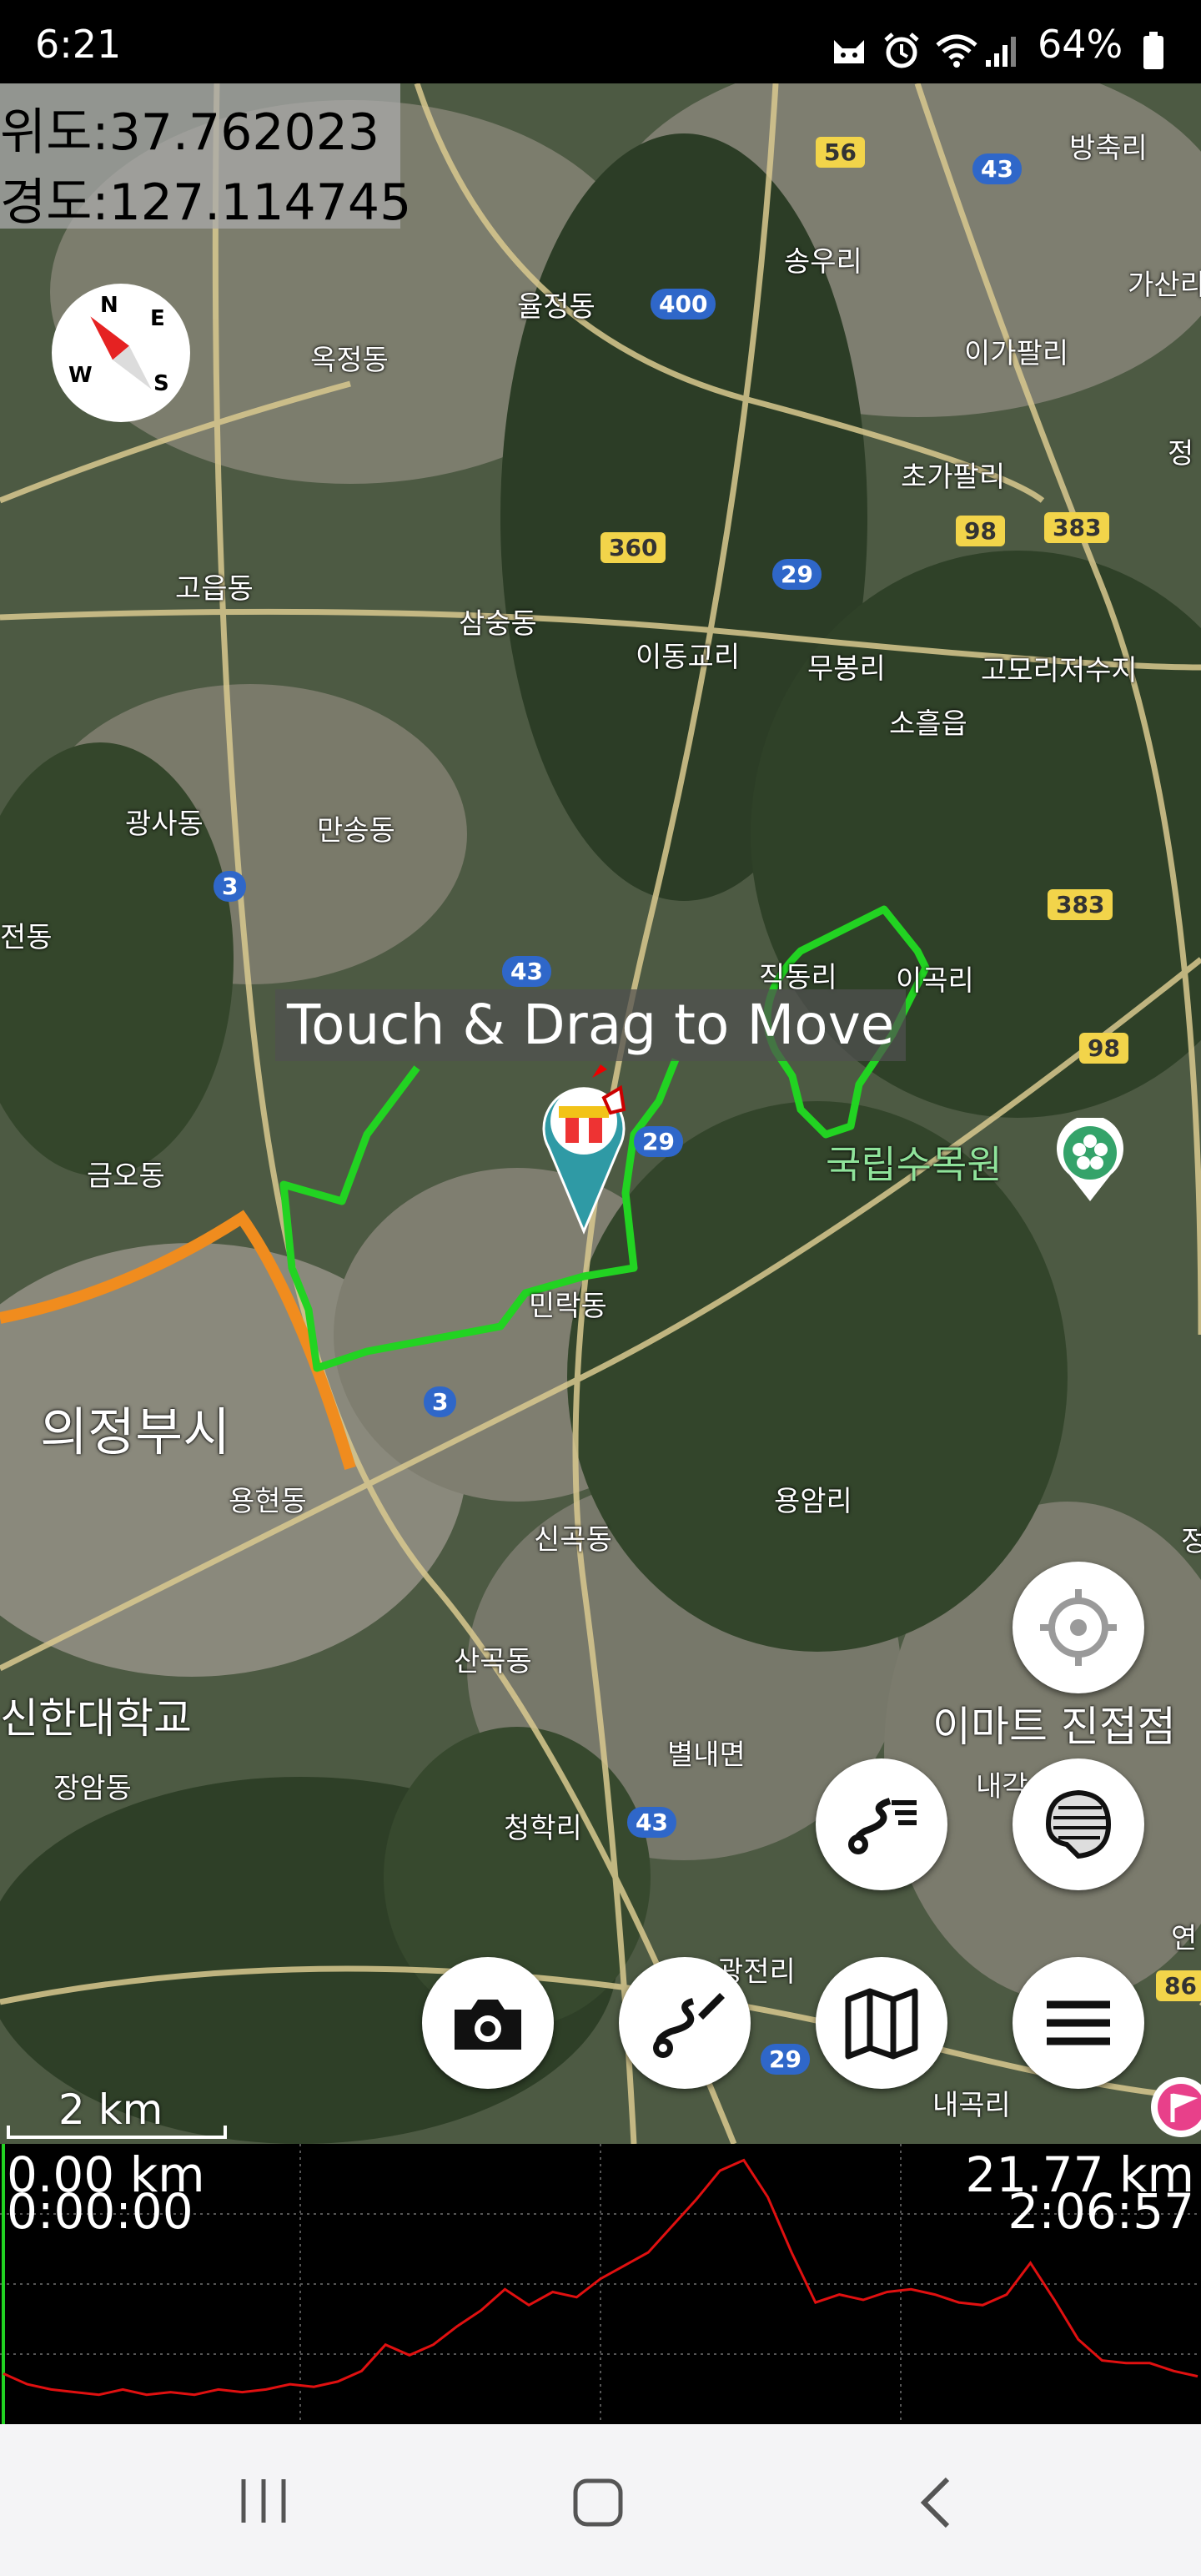  I want to click on route-list-icon, so click(883, 1826).